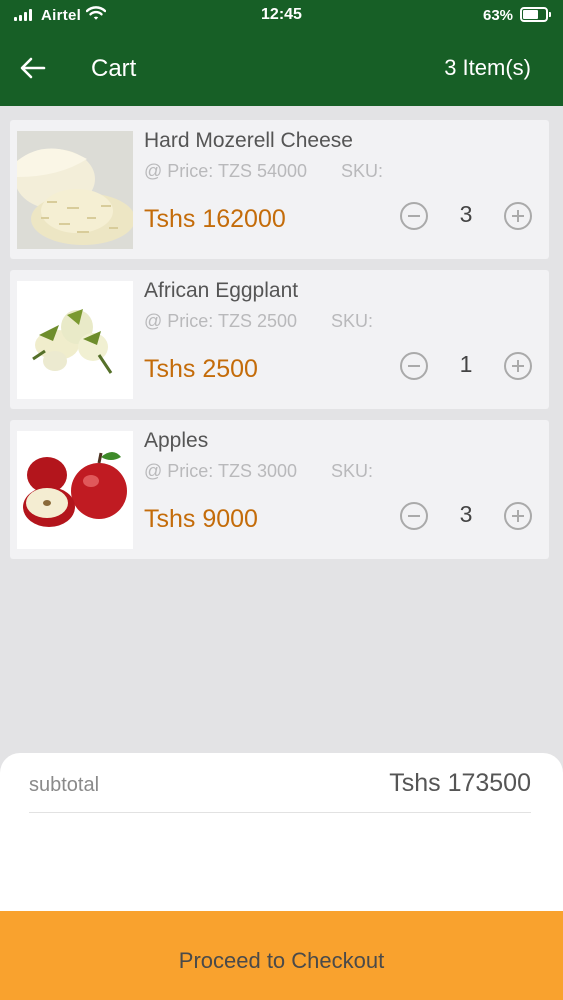 The height and width of the screenshot is (1000, 563). Describe the element at coordinates (487, 67) in the screenshot. I see `cart-item-count: 3 Item(s)` at that location.